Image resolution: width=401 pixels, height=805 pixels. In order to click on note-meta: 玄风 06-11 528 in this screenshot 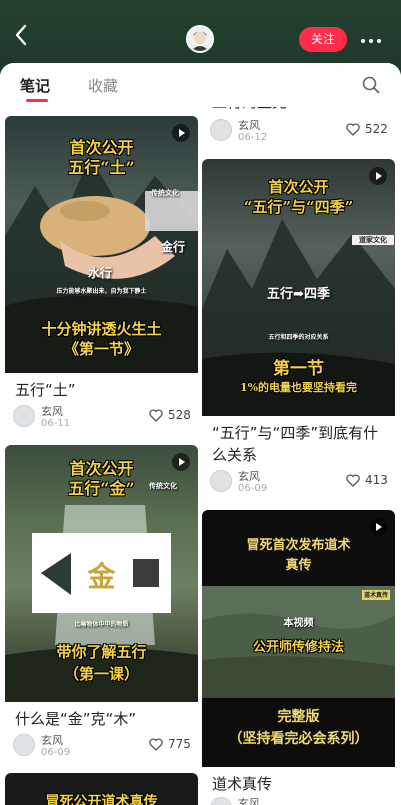, I will do `click(101, 417)`.